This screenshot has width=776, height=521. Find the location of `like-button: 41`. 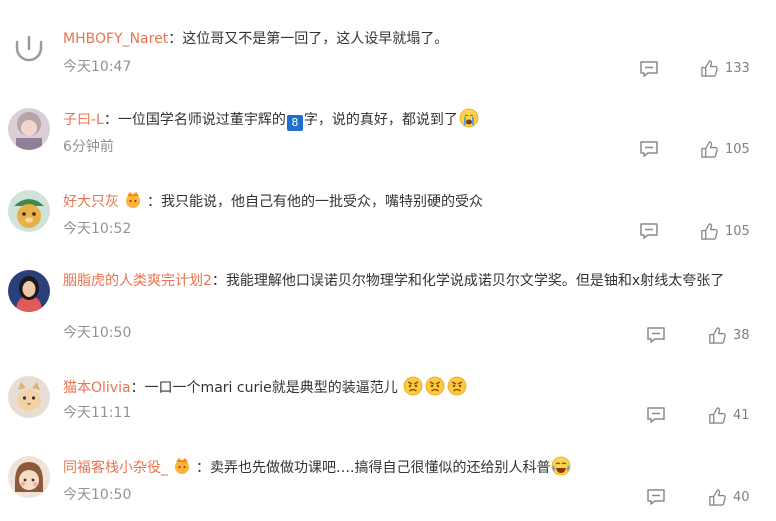

like-button: 41 is located at coordinates (729, 415).